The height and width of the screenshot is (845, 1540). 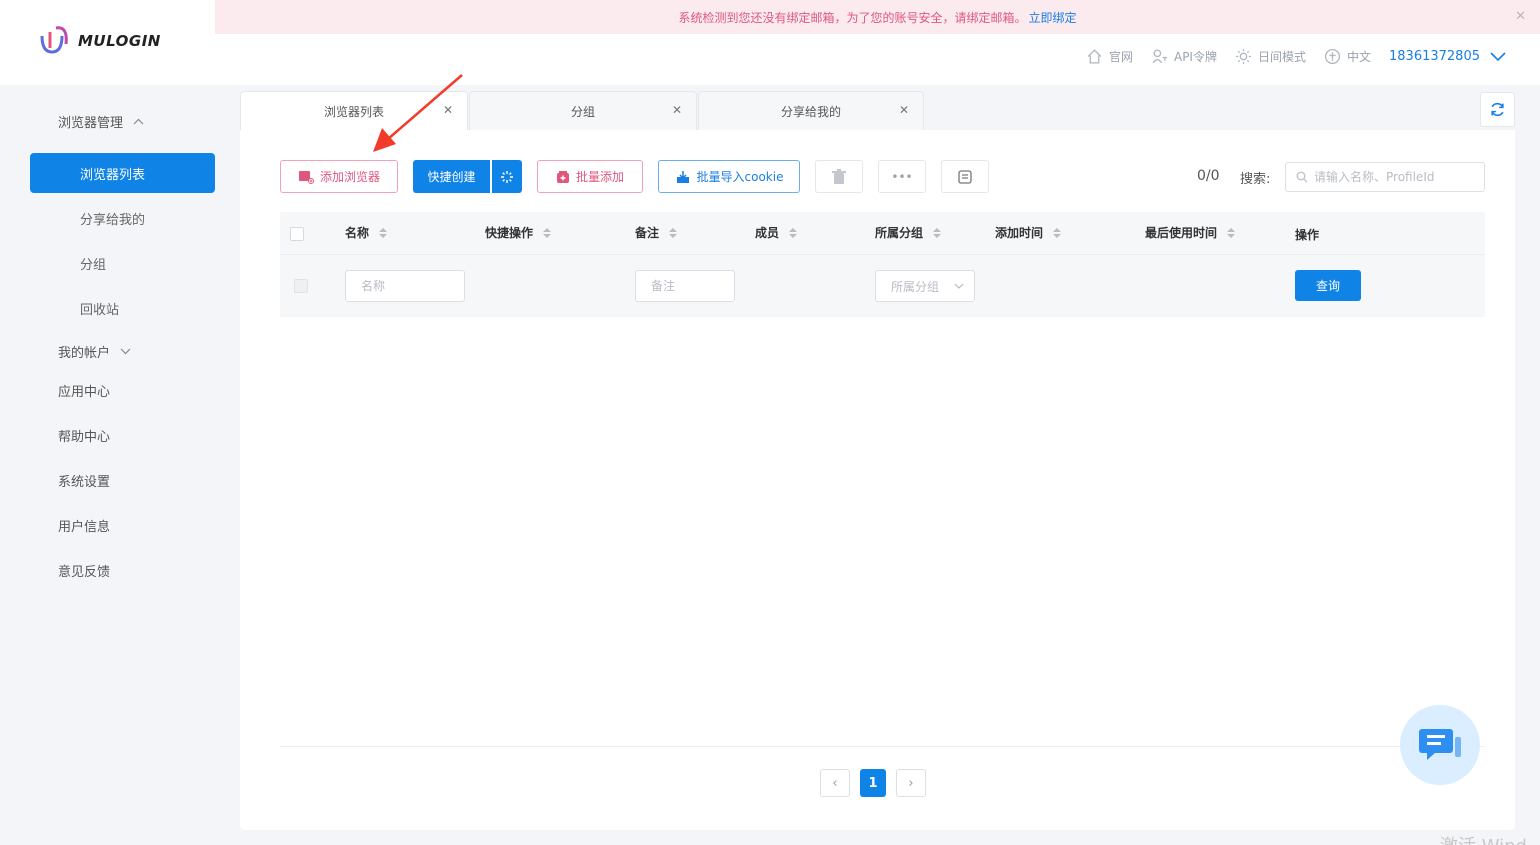 I want to click on search-input, so click(x=1396, y=177).